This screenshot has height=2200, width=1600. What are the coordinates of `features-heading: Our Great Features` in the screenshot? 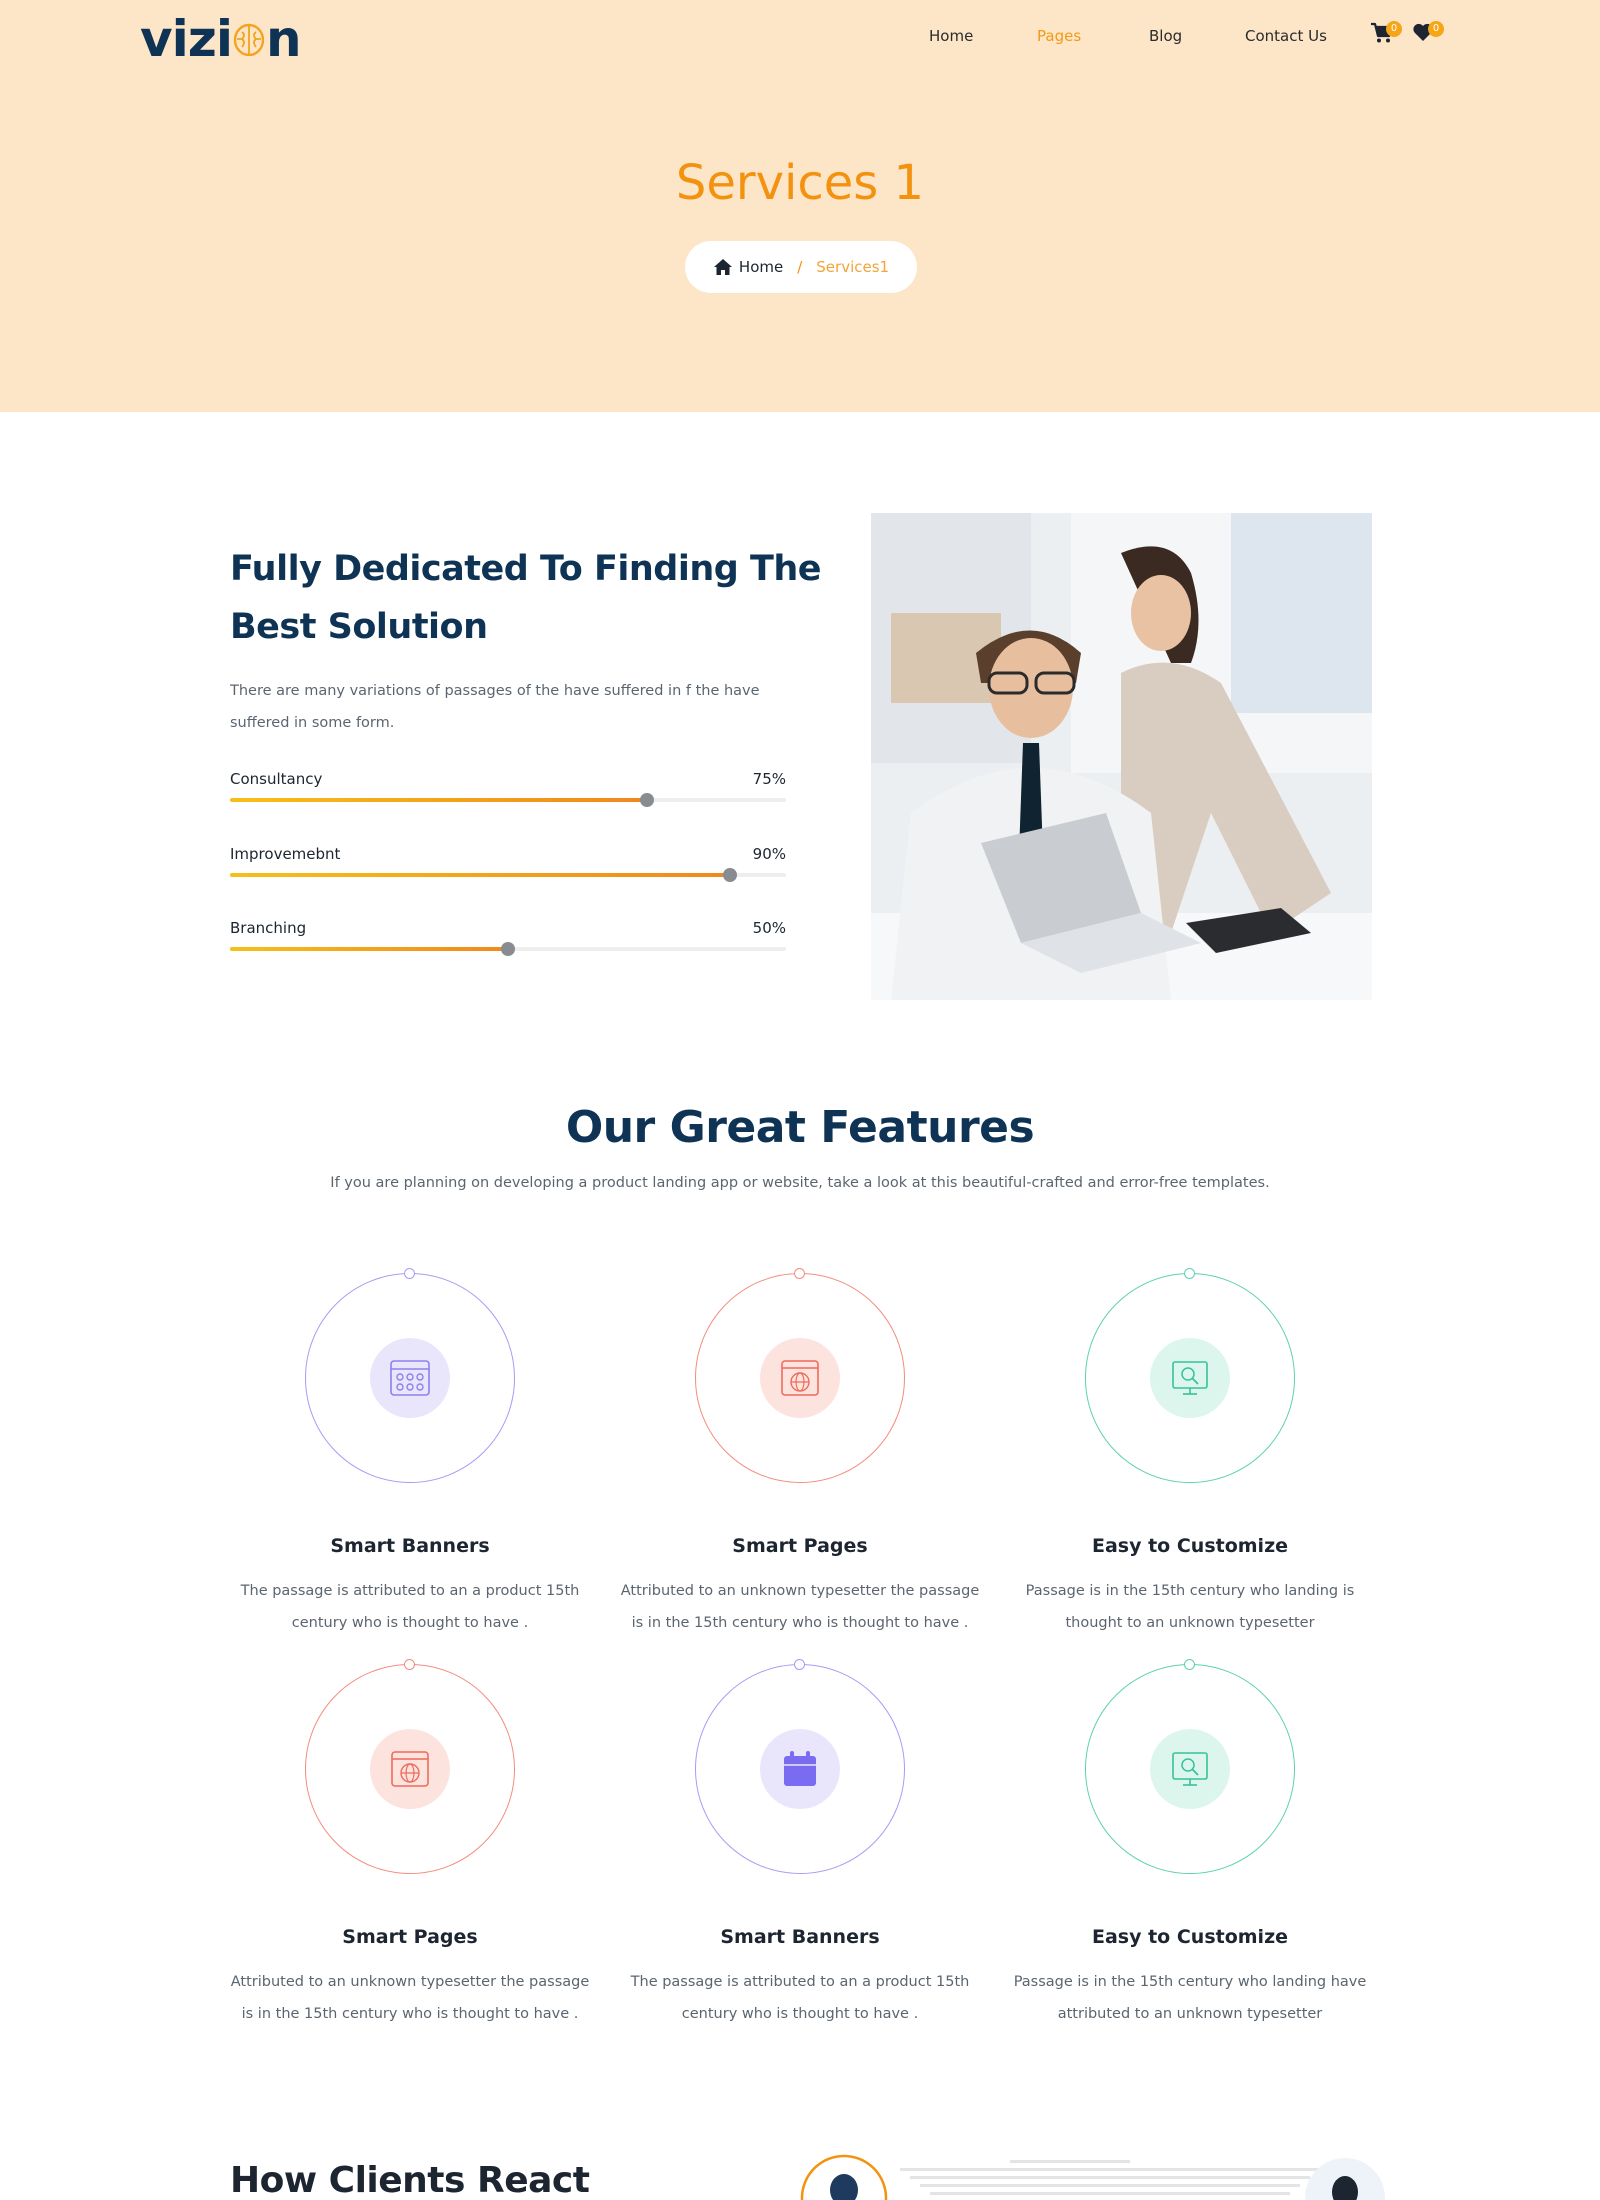 It's located at (800, 1127).